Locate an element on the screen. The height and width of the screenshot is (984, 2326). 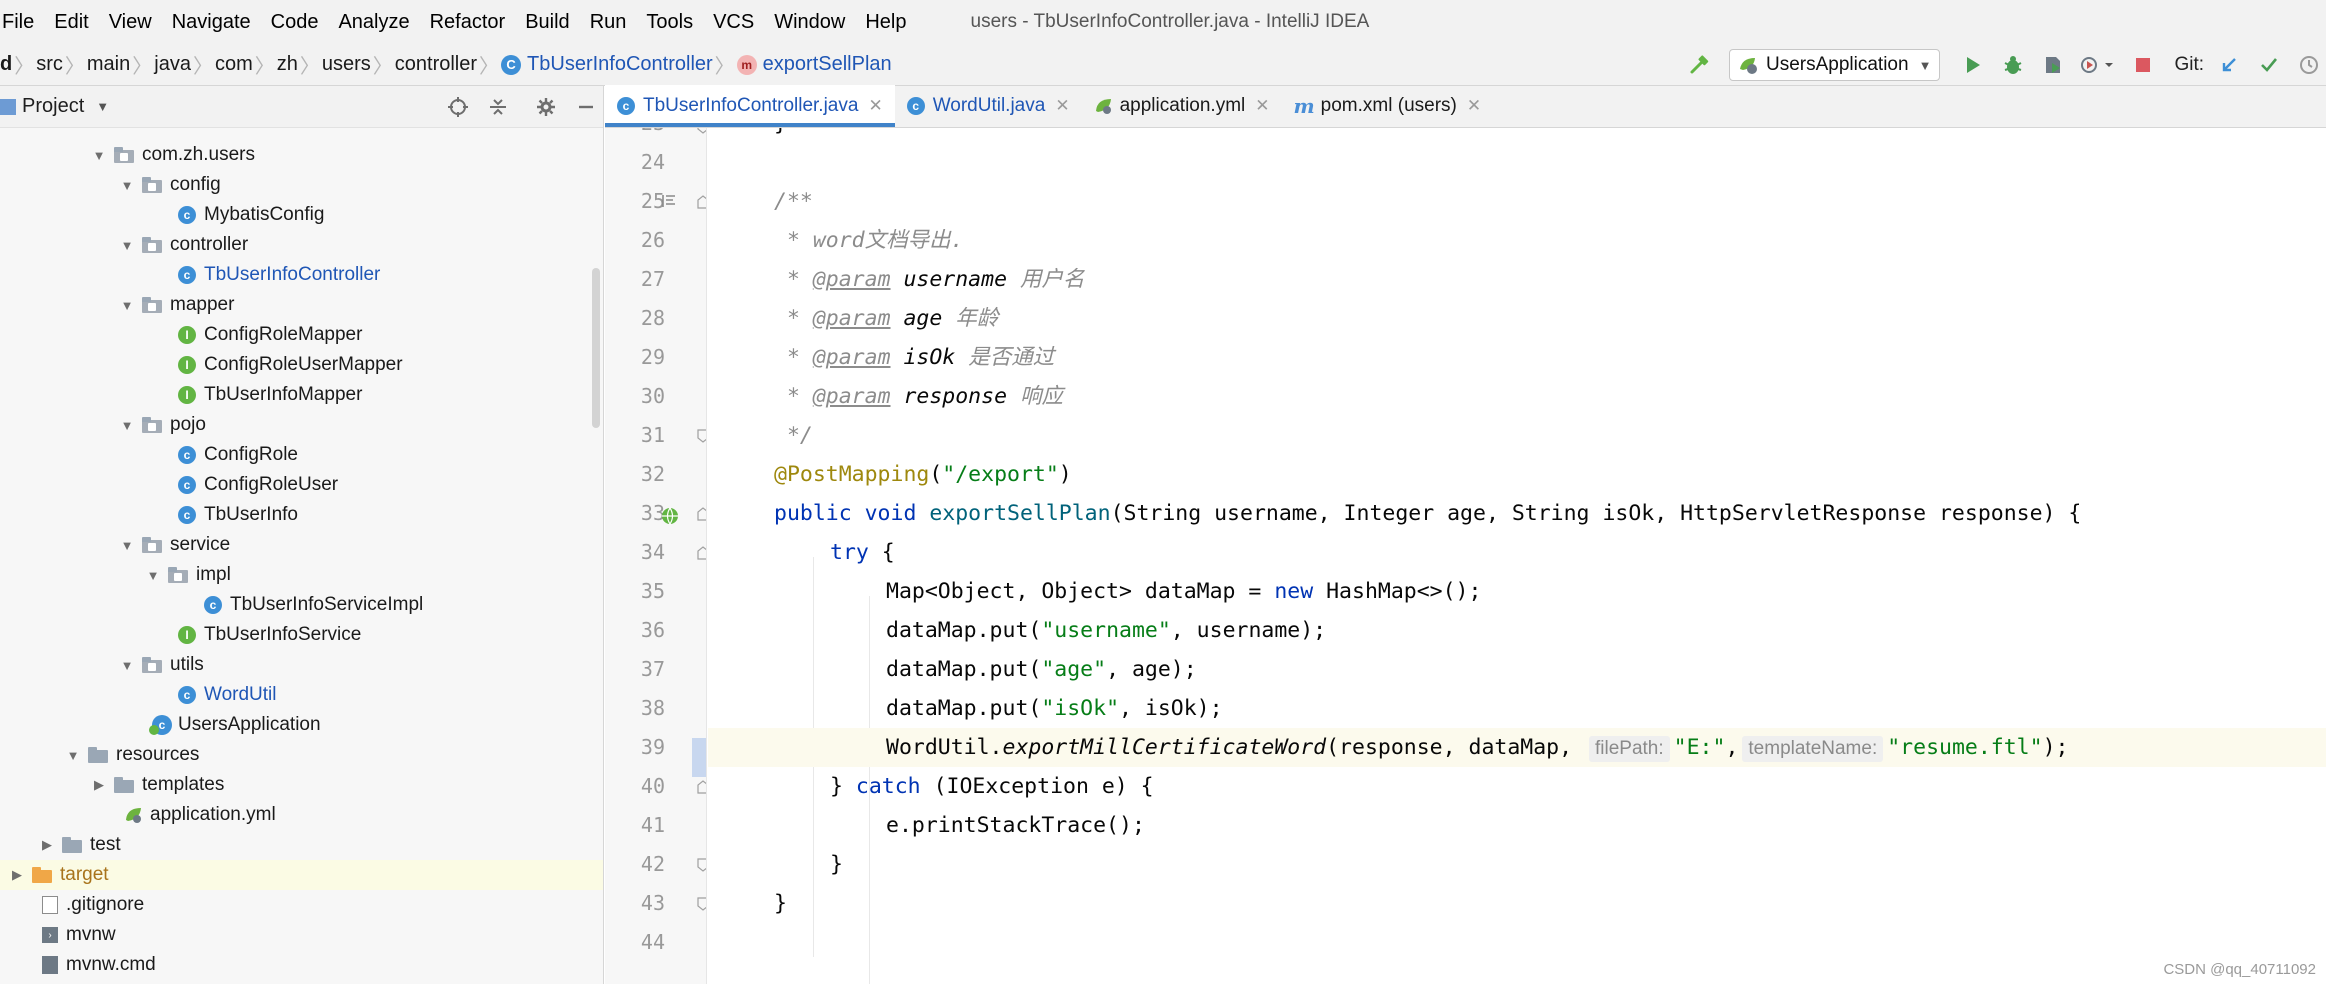
menu-help: Help is located at coordinates (885, 22).